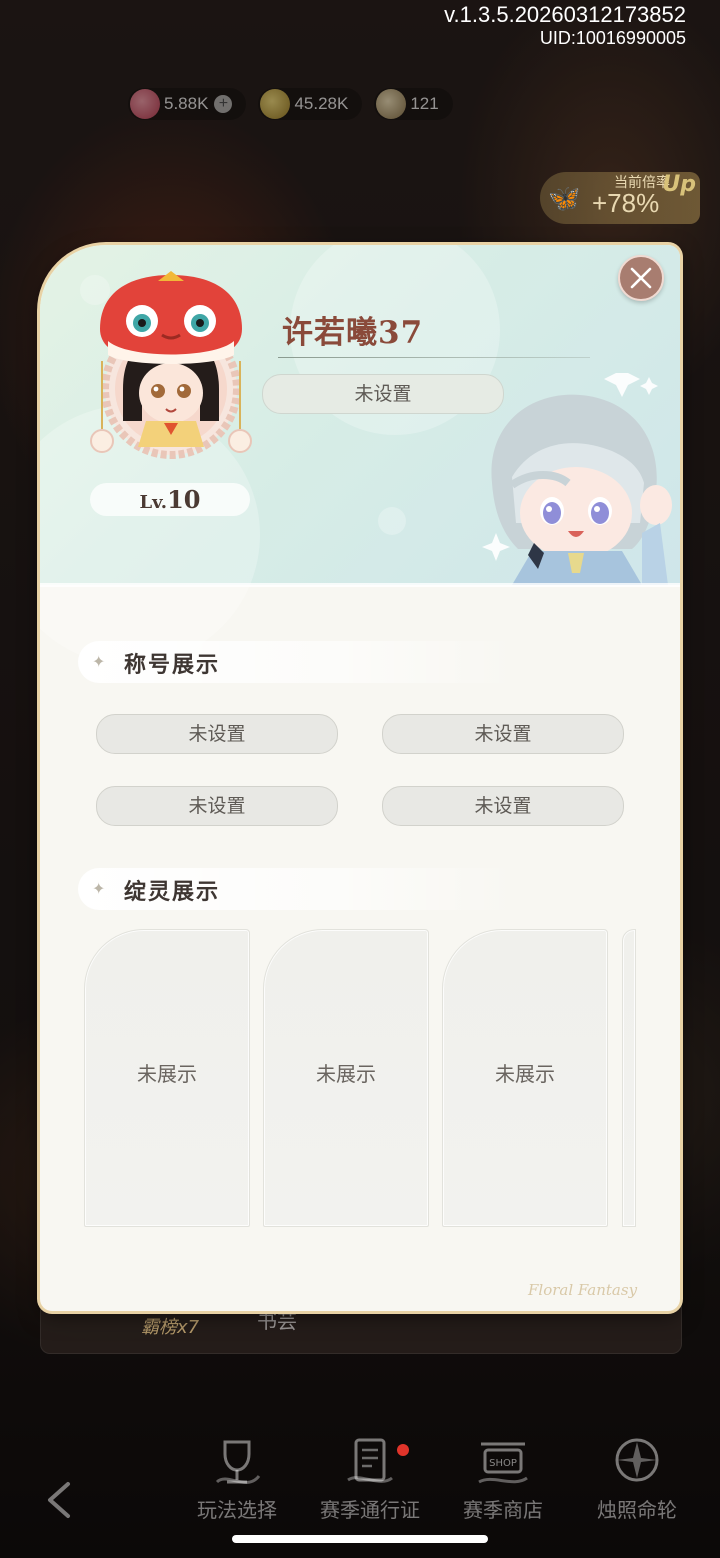  Describe the element at coordinates (360, 1539) in the screenshot. I see `home-indicator` at that location.